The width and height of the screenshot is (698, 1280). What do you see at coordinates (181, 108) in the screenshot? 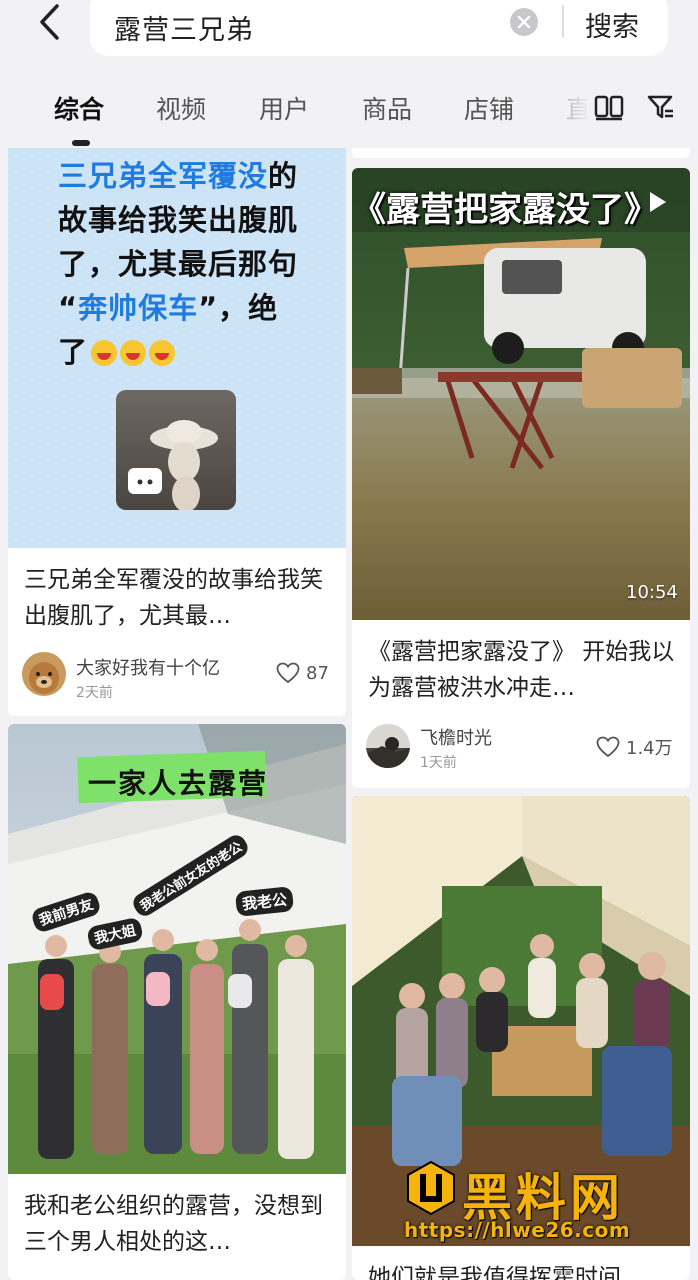
I see `tab-video: 视频` at bounding box center [181, 108].